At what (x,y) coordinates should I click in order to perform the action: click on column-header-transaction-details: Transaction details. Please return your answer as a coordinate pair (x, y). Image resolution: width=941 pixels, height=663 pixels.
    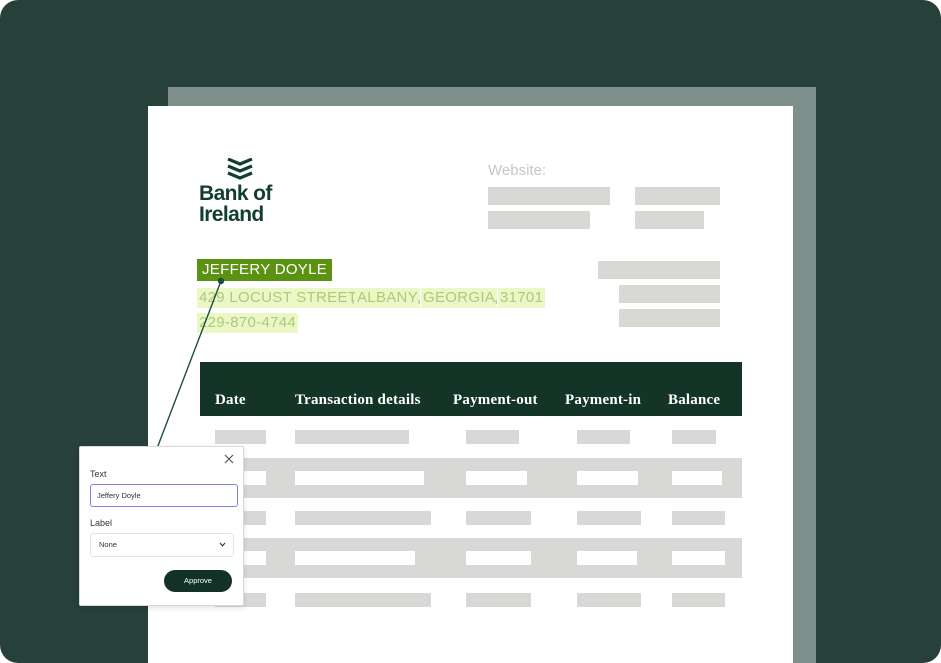
    Looking at the image, I should click on (358, 400).